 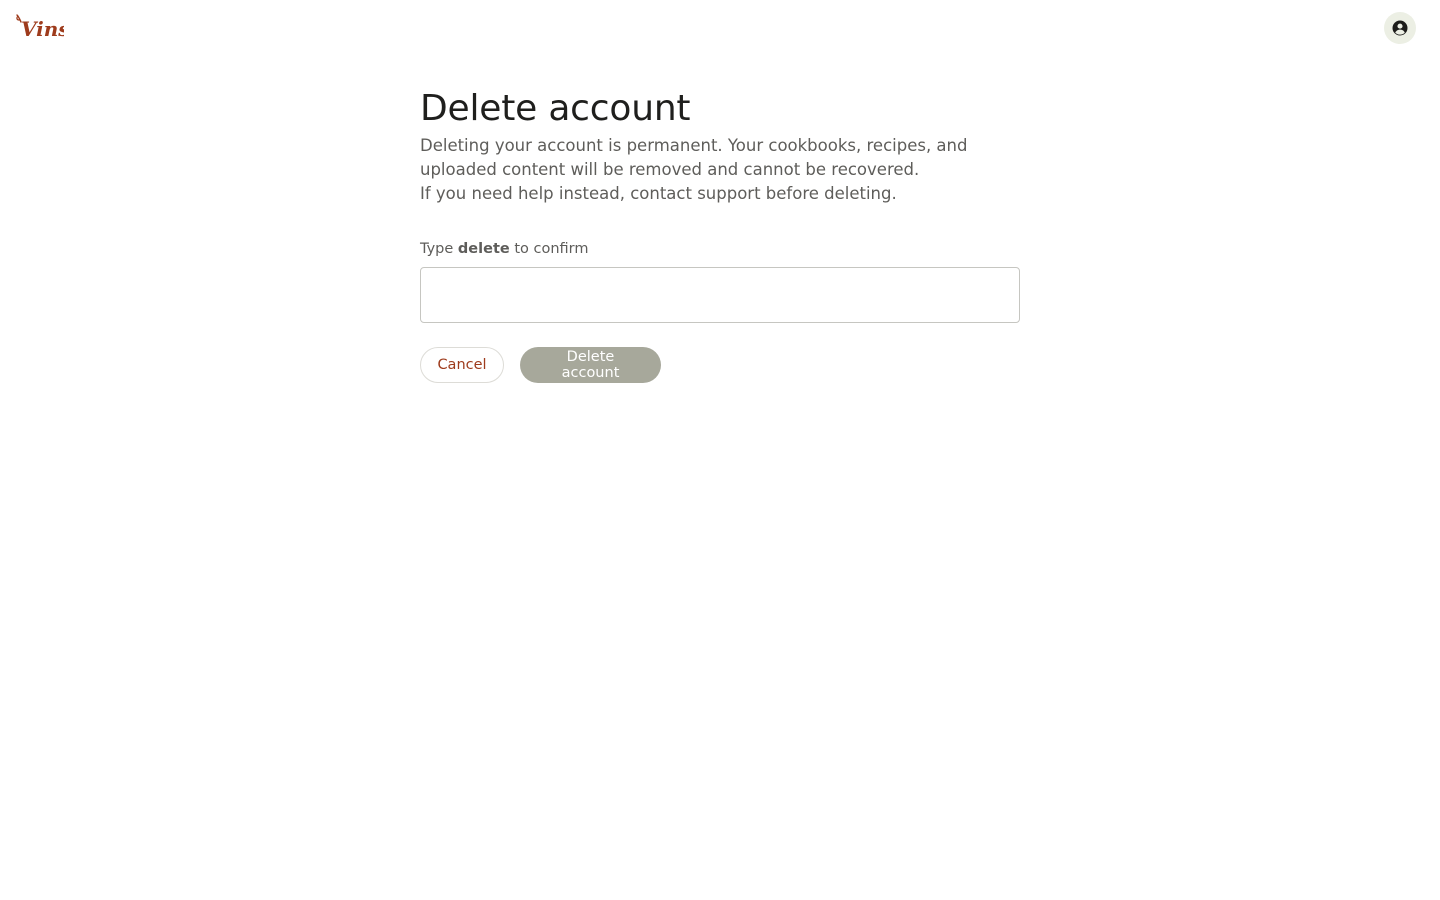 What do you see at coordinates (551, 249) in the screenshot?
I see `confirm-label-suffix: to confirm` at bounding box center [551, 249].